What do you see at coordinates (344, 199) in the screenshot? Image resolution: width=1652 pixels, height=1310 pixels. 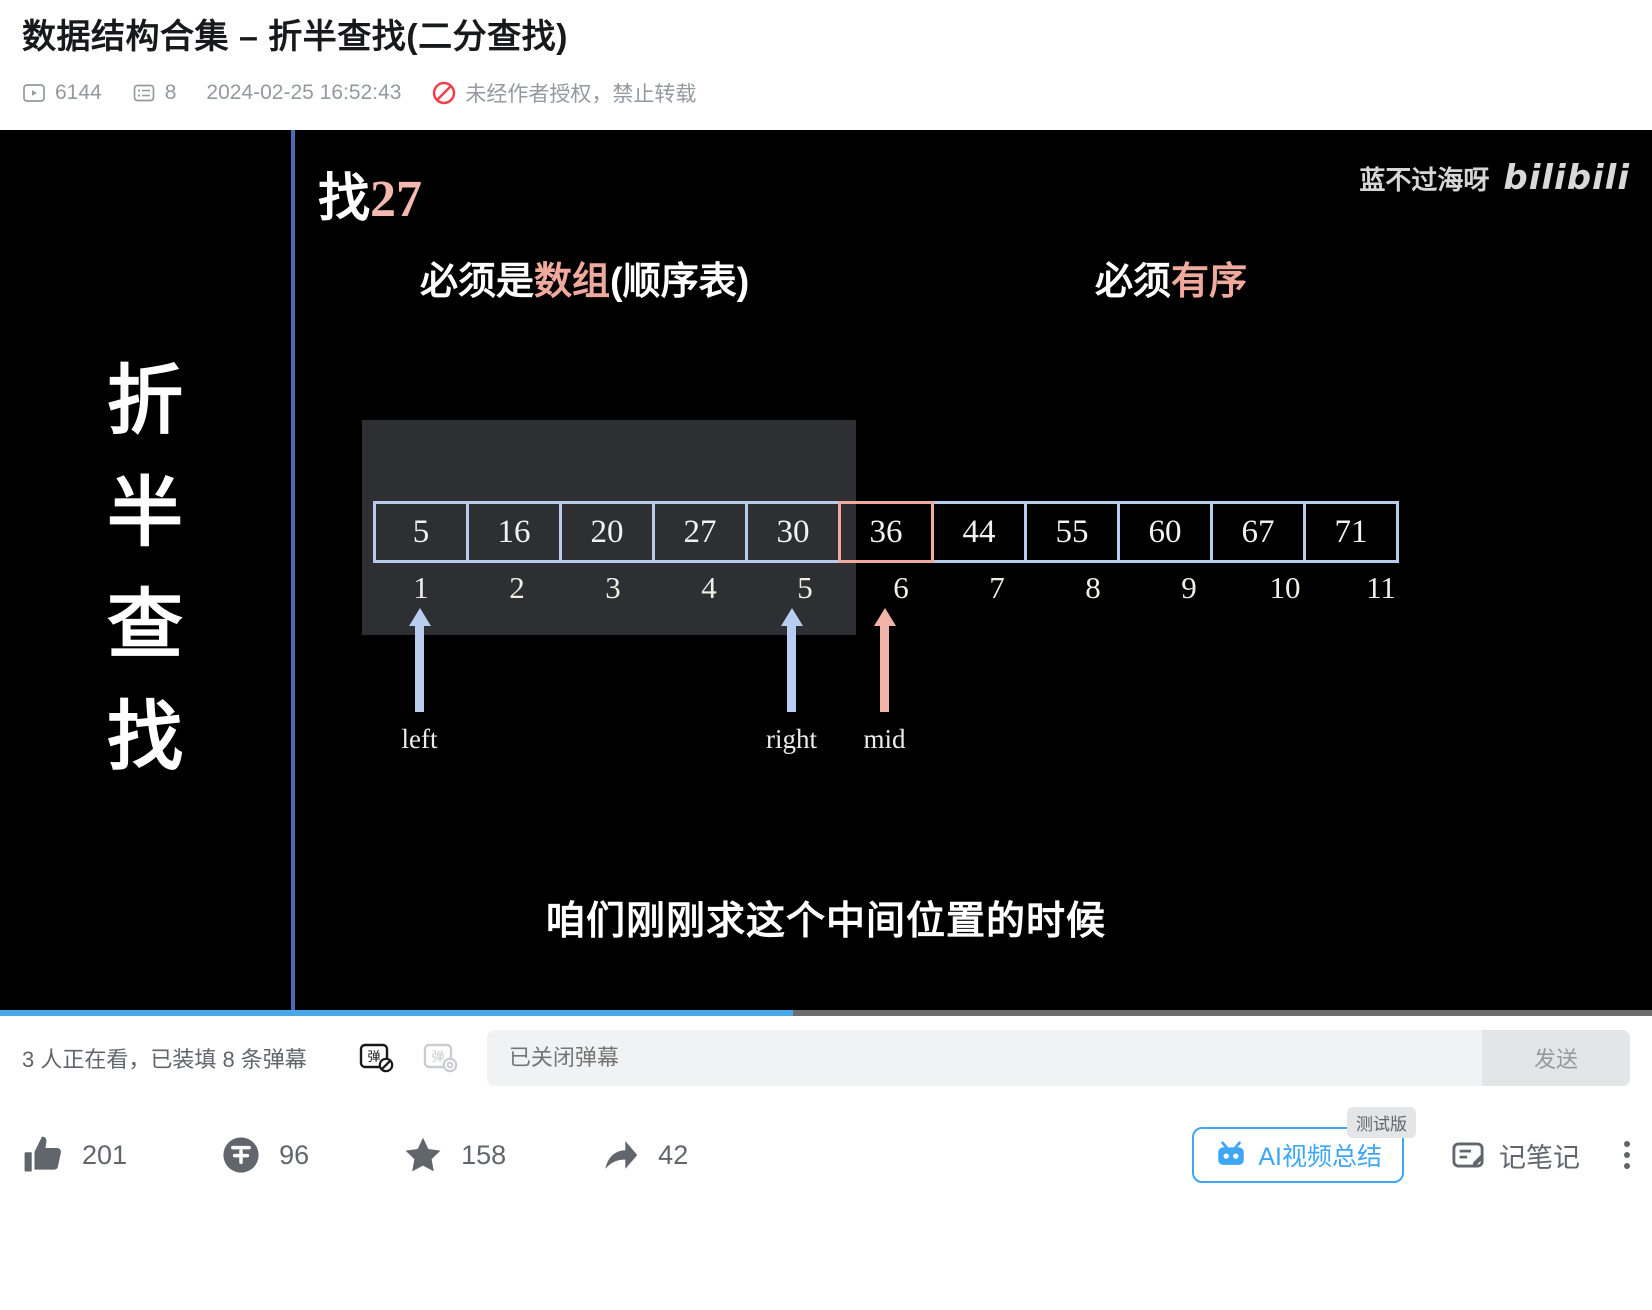 I see `find-prefix-text: 找` at bounding box center [344, 199].